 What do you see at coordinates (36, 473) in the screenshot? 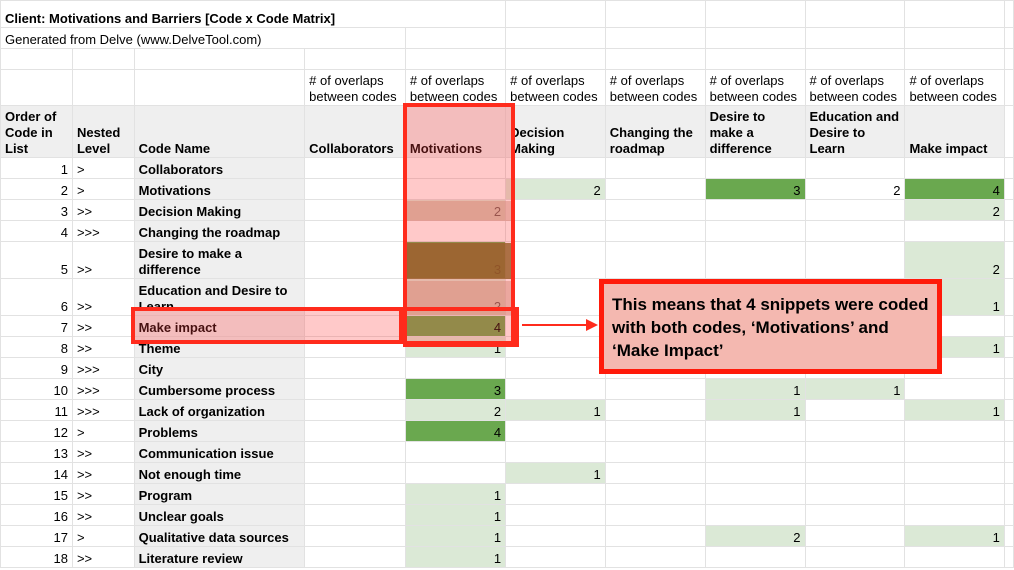
I see `order-cell: 14` at bounding box center [36, 473].